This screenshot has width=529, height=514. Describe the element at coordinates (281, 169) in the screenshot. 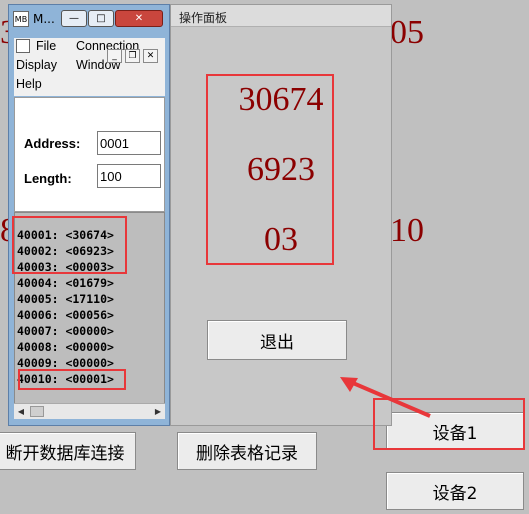

I see `value-2: 6923` at that location.